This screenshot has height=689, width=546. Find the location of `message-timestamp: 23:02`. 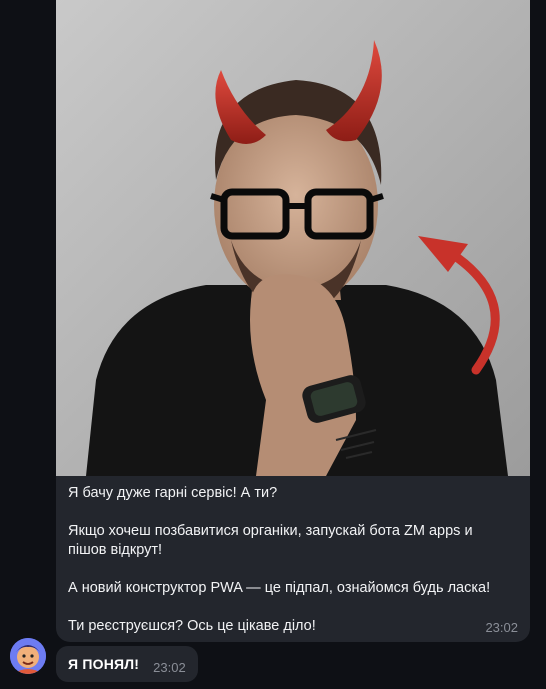

message-timestamp: 23:02 is located at coordinates (501, 627).